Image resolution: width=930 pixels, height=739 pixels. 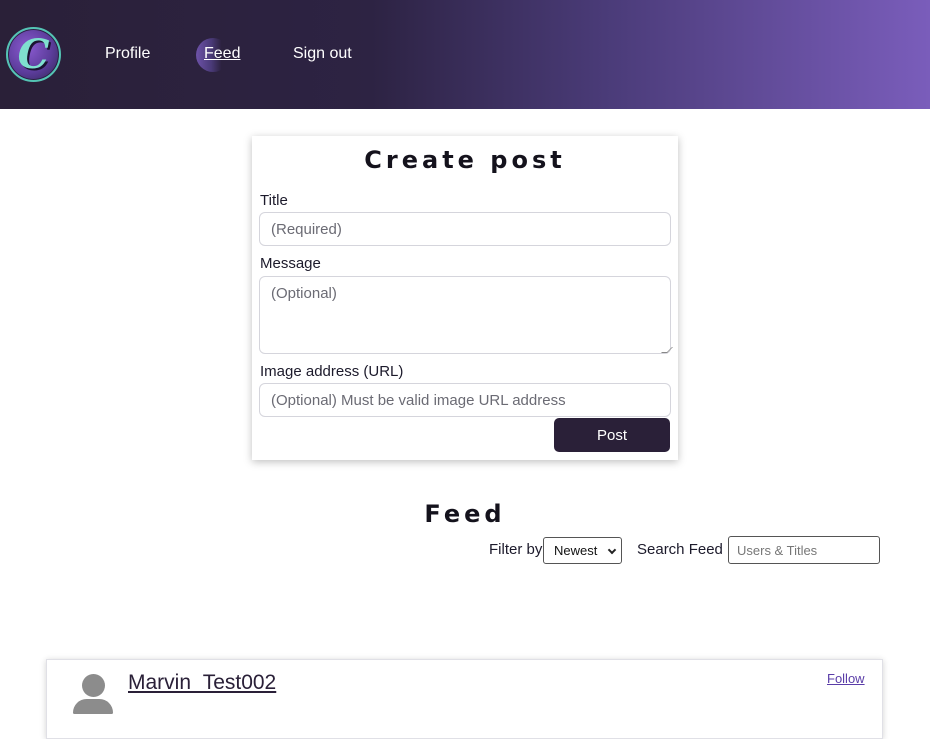 I want to click on nav-feed-link: Feed, so click(x=222, y=54).